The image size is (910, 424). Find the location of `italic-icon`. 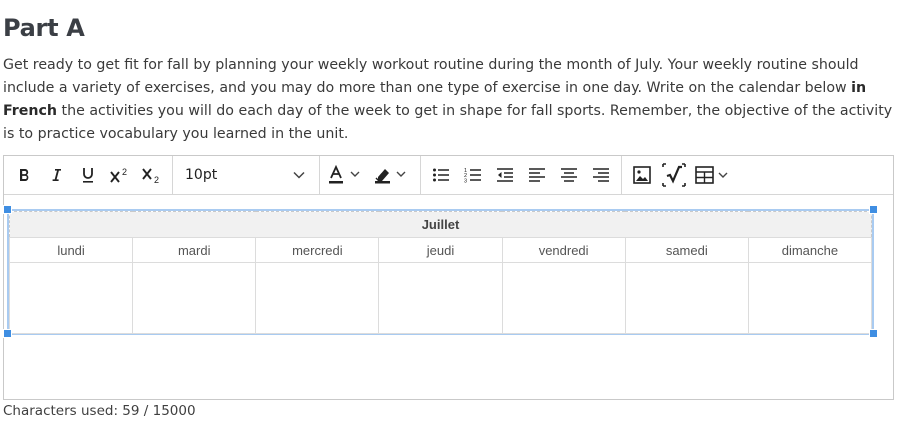

italic-icon is located at coordinates (56, 175).